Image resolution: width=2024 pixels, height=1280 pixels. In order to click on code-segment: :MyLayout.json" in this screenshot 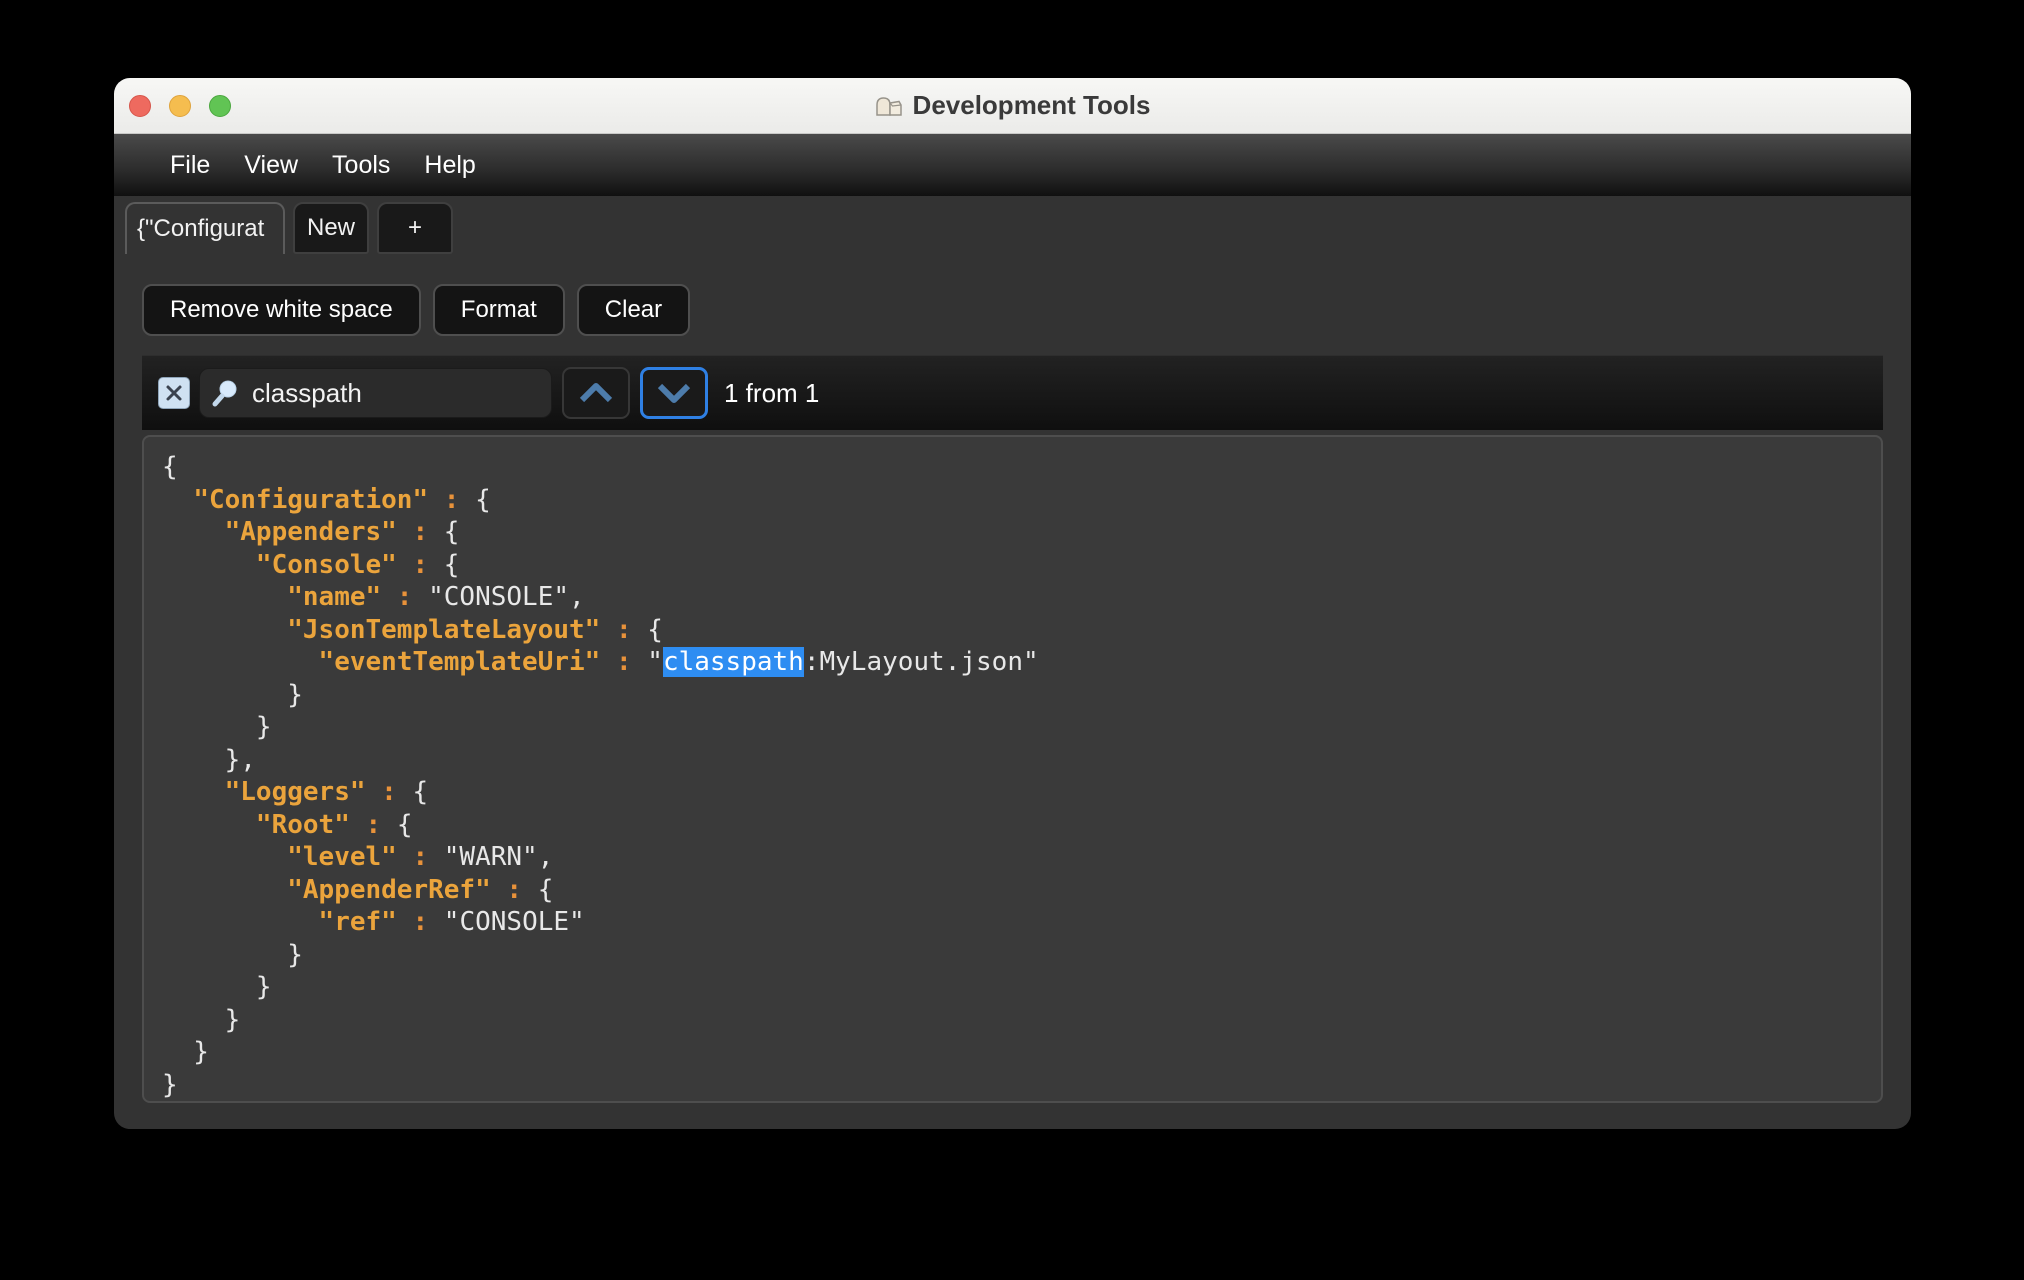, I will do `click(921, 662)`.